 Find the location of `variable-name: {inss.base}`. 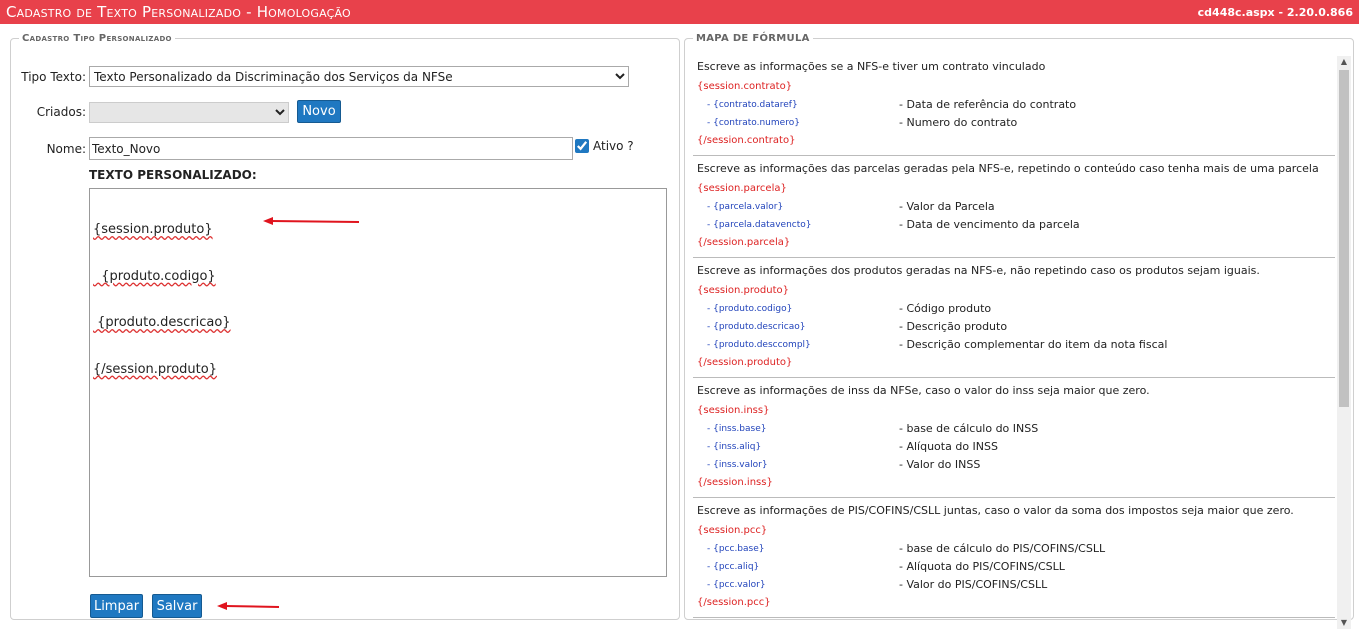

variable-name: {inss.base} is located at coordinates (740, 429).